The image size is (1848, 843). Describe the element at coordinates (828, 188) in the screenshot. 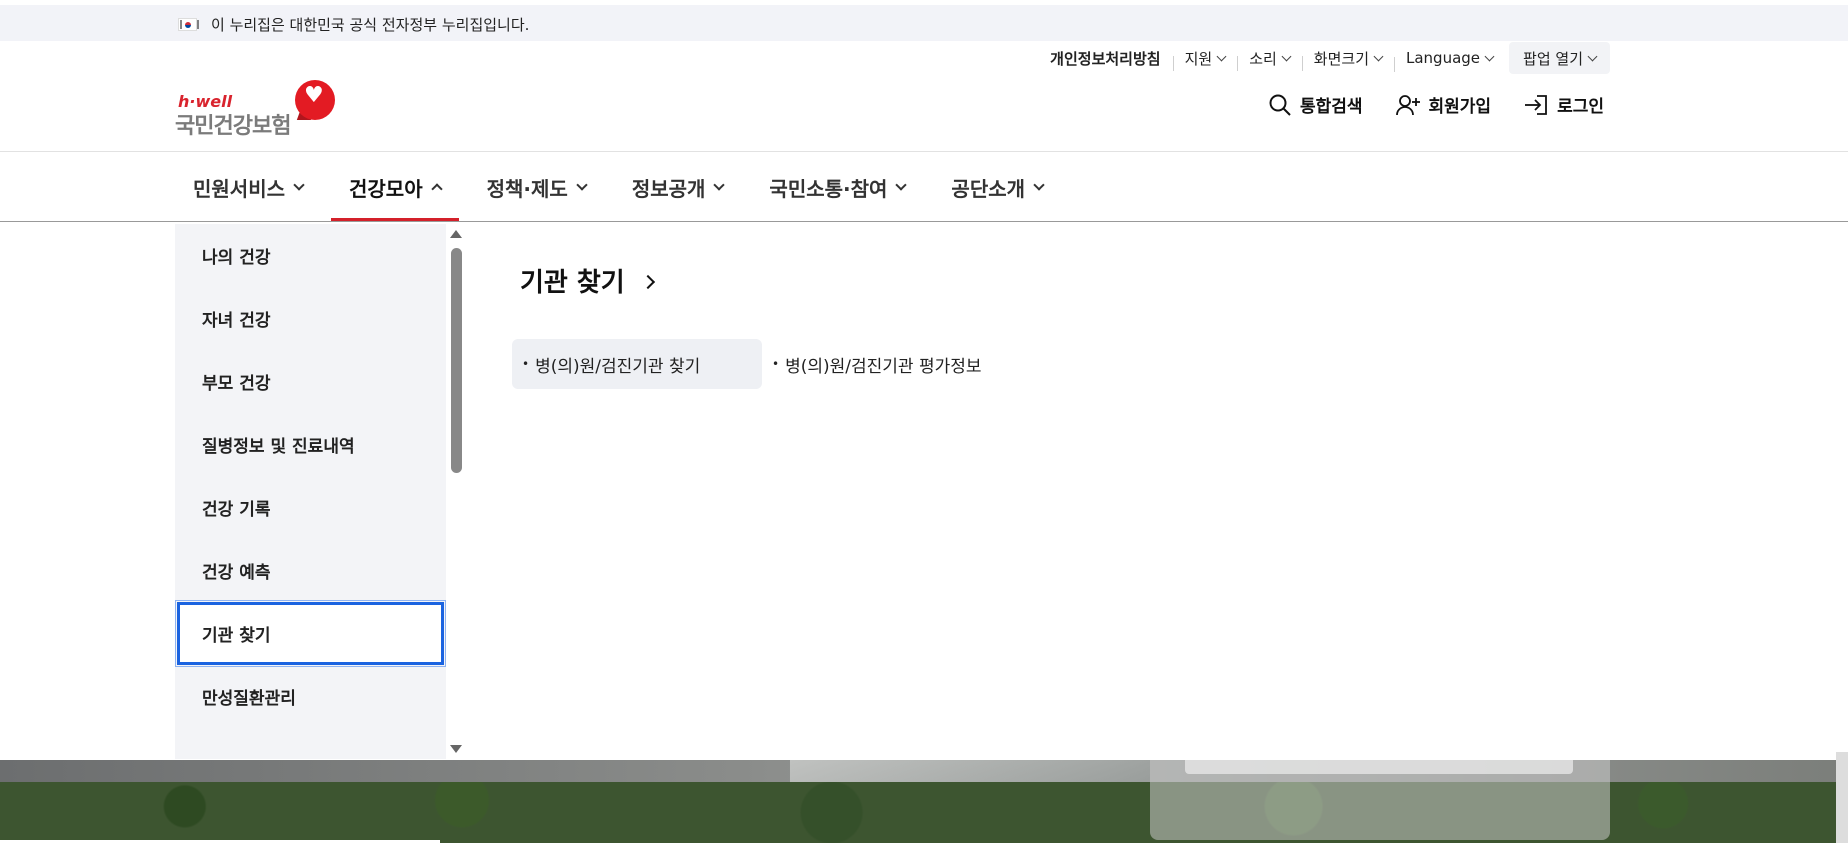

I see `nav-label: 국민소통·참여` at that location.